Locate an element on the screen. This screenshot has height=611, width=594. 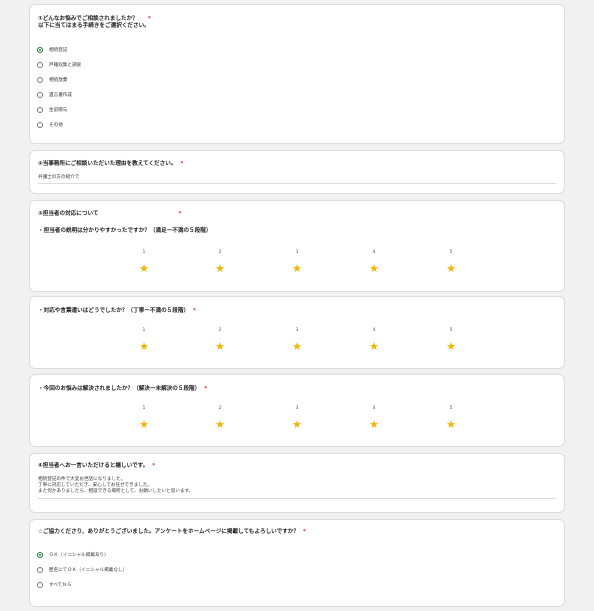
rating-question-3-label: ・今回のお悩みは解決されましたか？（解決ー未解決の５段階） * is located at coordinates (123, 389).